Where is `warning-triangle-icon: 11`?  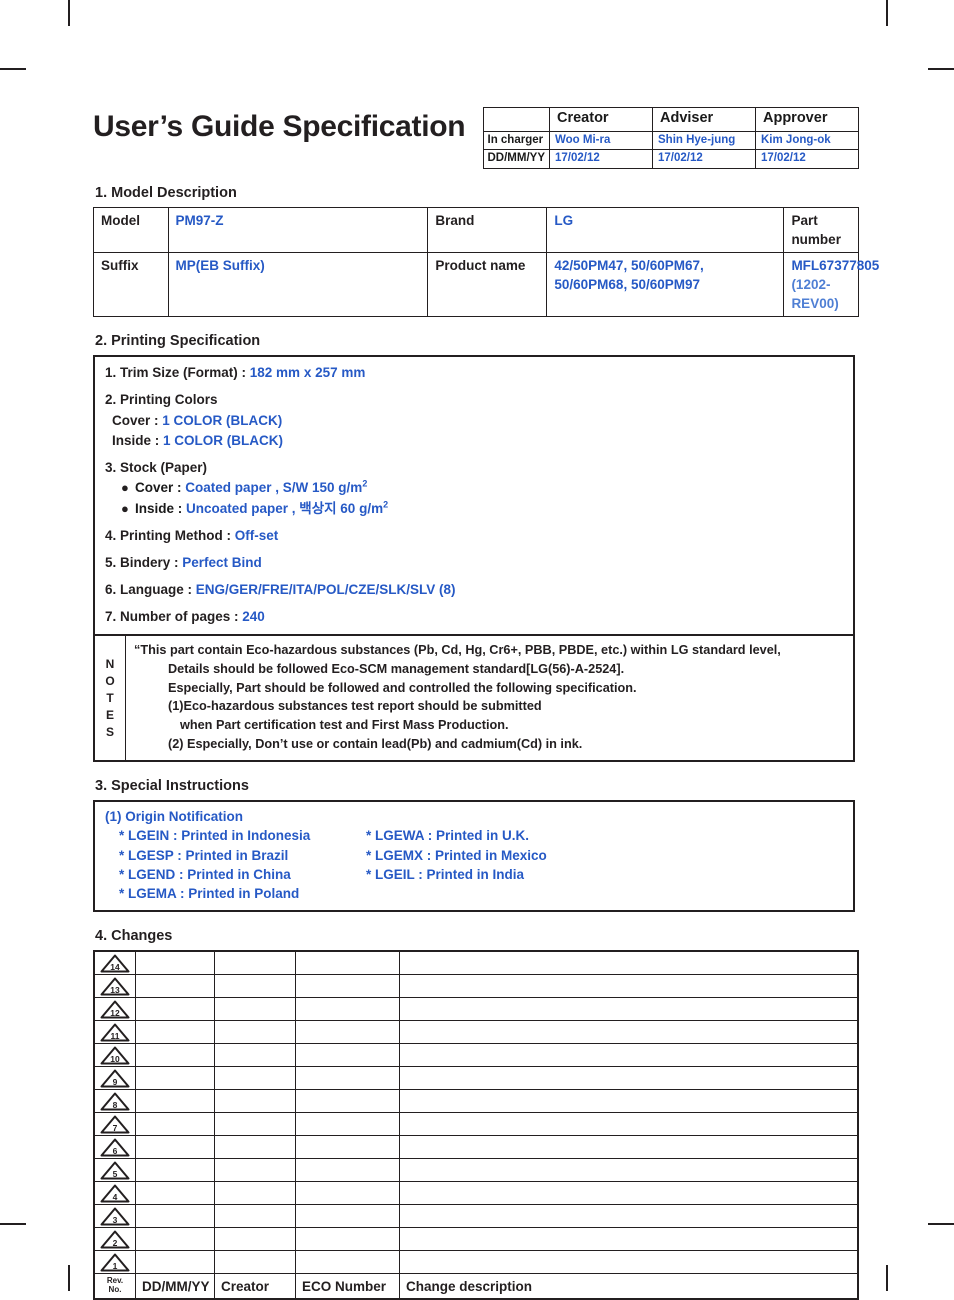 warning-triangle-icon: 11 is located at coordinates (115, 1032).